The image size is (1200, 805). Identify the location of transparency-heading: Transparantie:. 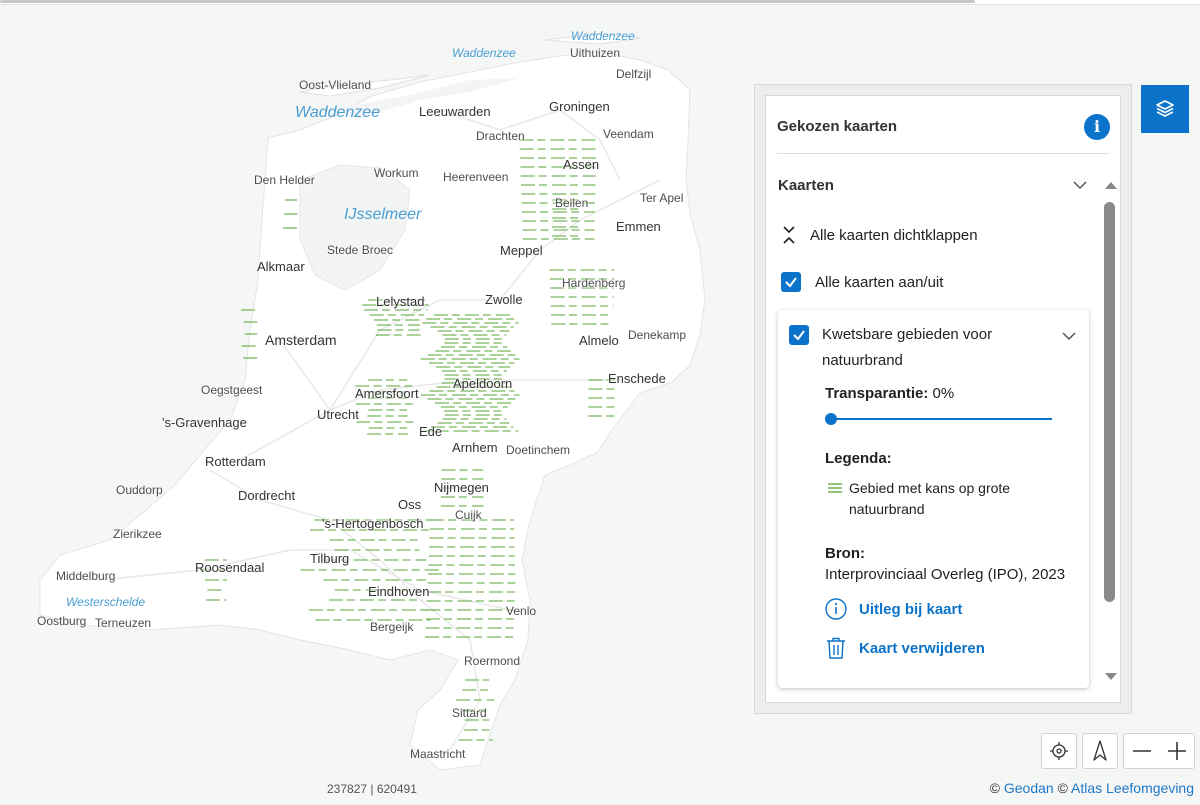
(877, 393).